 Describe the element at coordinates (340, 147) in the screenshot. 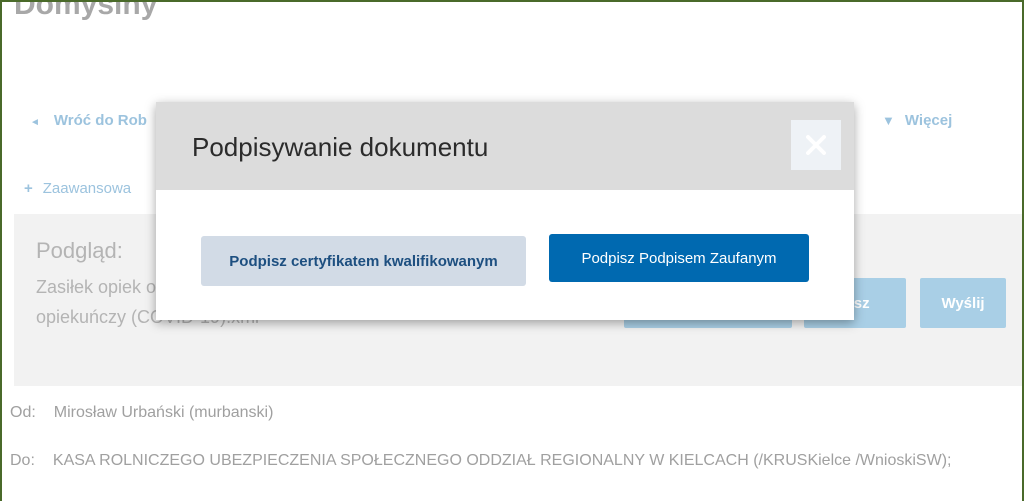

I see `dialog-title: Podpisywanie dokumentu` at that location.